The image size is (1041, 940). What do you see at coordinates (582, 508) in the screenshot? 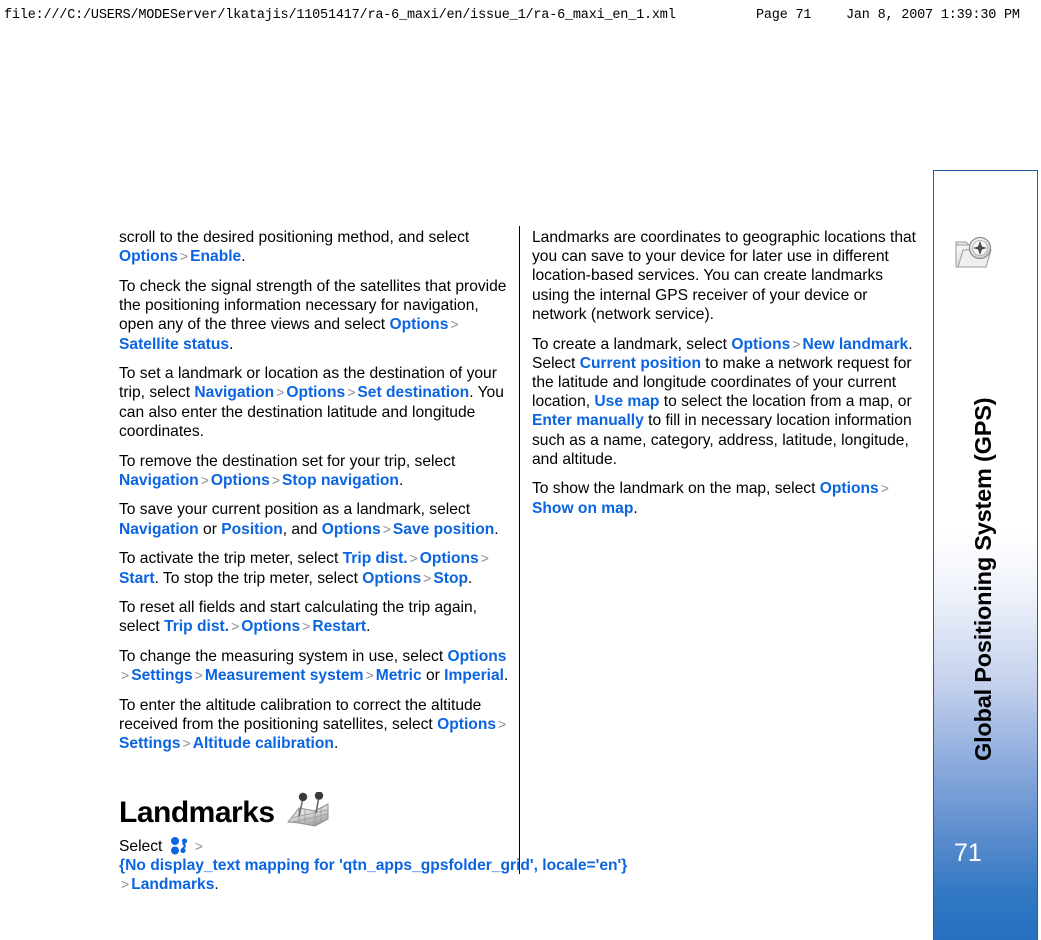
I see `ui-term: Show on map` at bounding box center [582, 508].